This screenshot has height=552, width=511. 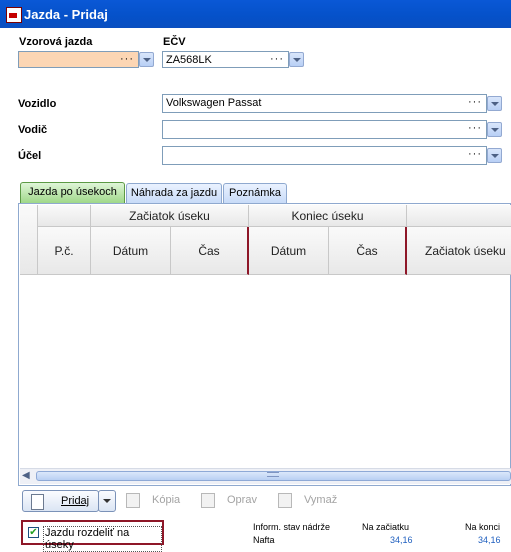 What do you see at coordinates (14, 15) in the screenshot?
I see `app-icon` at bounding box center [14, 15].